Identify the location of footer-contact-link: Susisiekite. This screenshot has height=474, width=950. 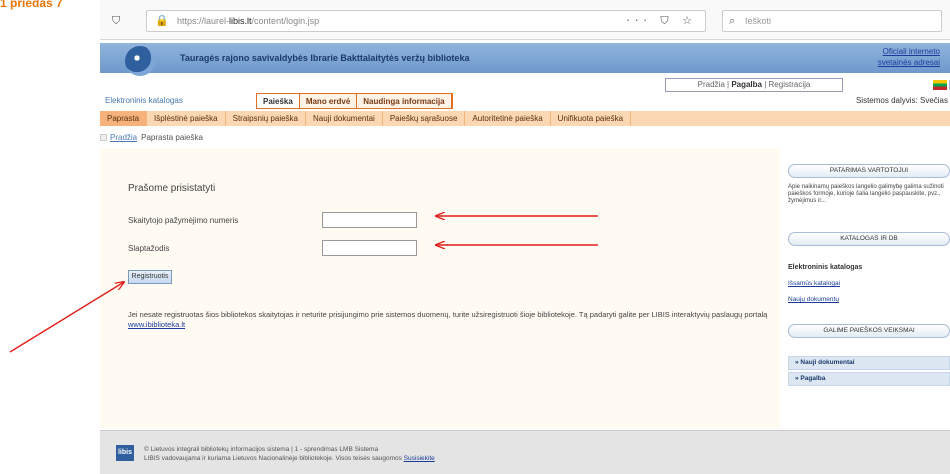
(419, 458).